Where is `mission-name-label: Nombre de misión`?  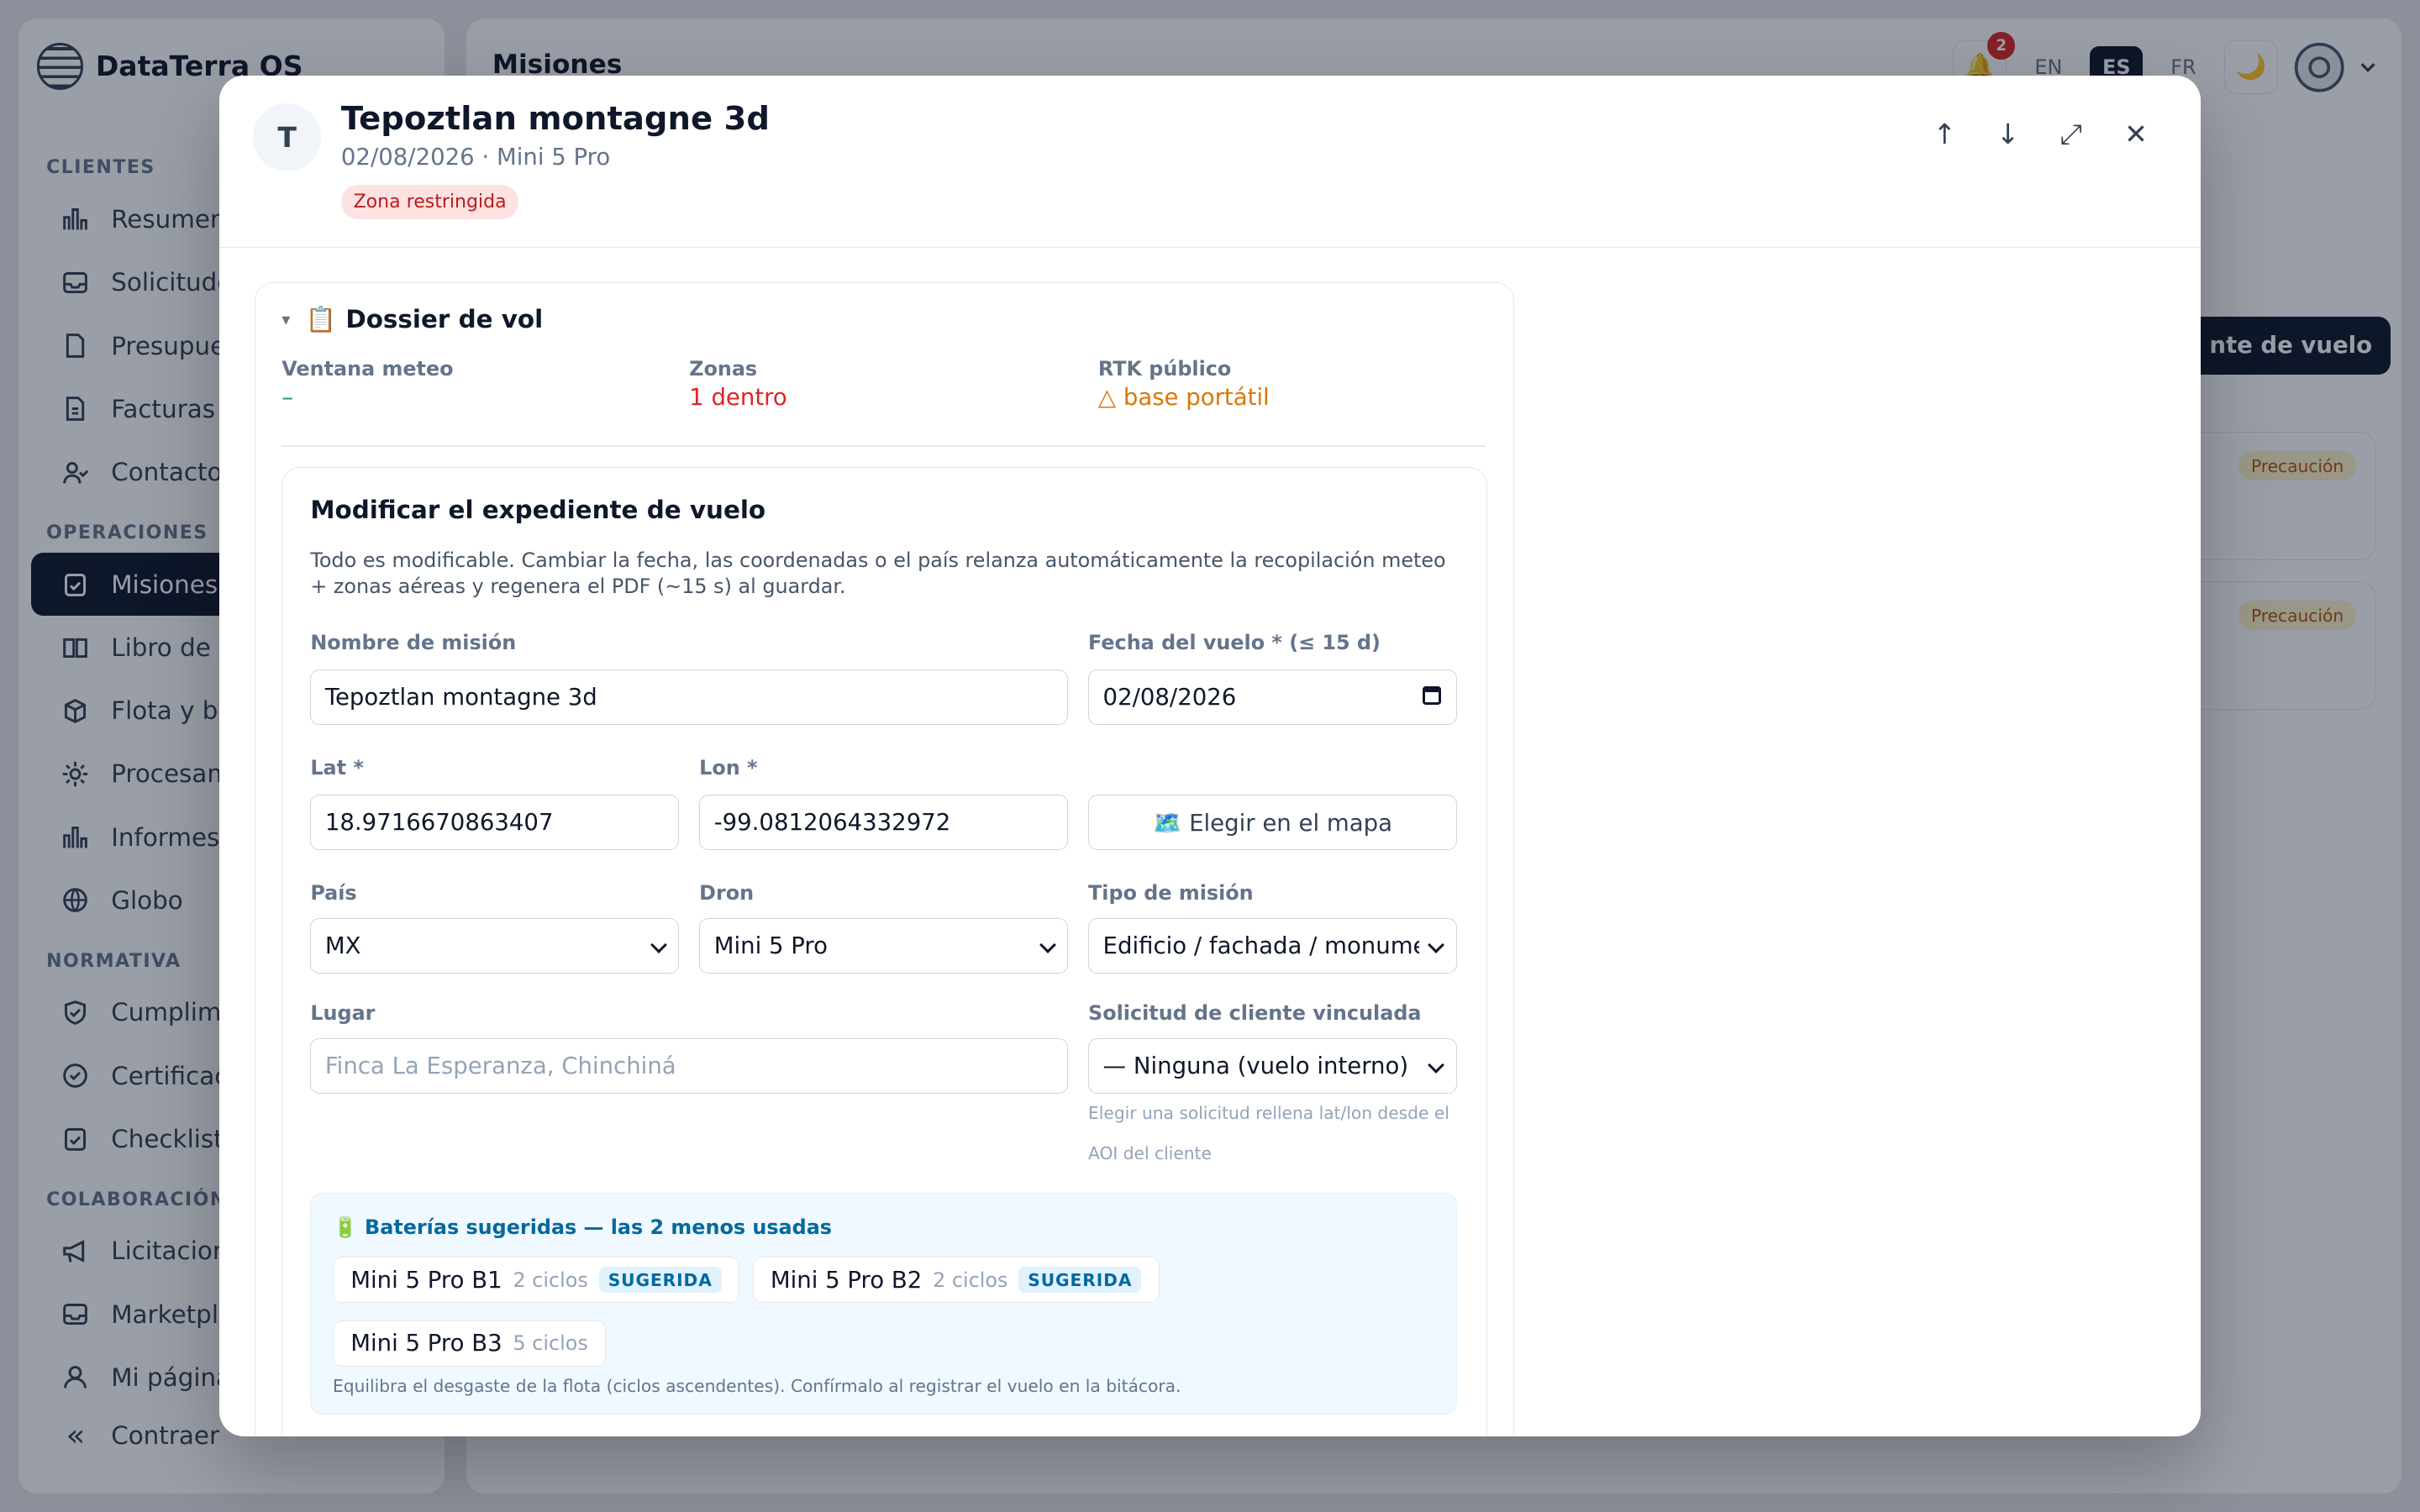
mission-name-label: Nombre de misión is located at coordinates (413, 643).